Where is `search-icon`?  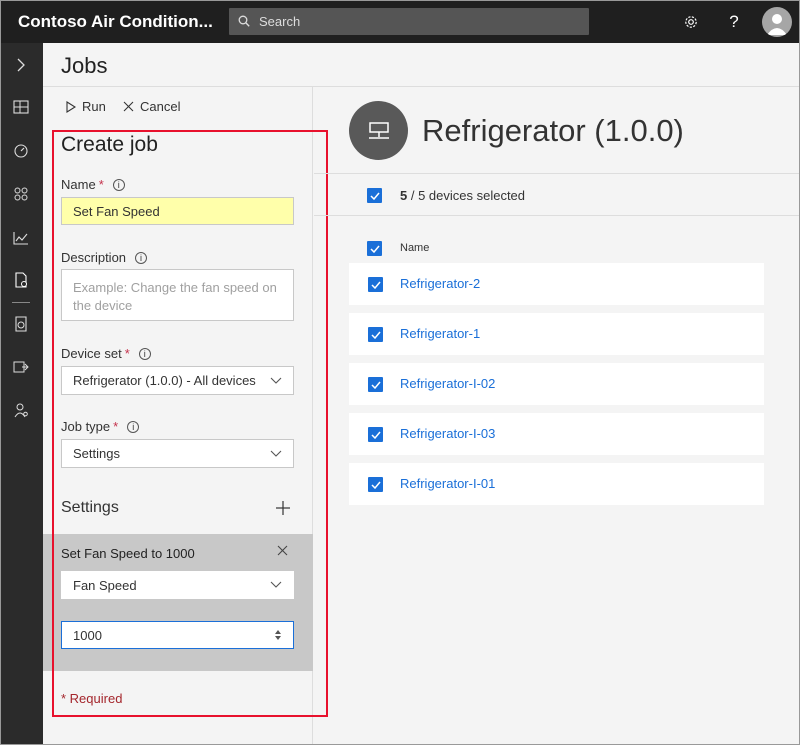 search-icon is located at coordinates (244, 21).